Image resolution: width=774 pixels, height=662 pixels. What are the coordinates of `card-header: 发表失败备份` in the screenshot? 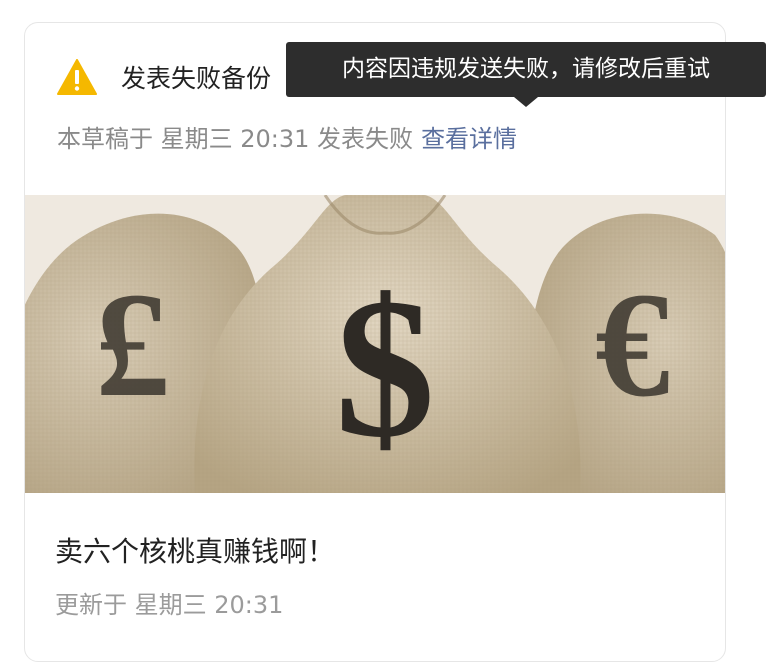 It's located at (164, 77).